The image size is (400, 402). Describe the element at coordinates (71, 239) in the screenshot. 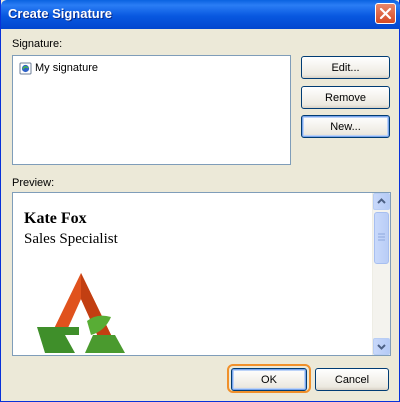

I see `preview-job-title: Sales Specialist` at that location.